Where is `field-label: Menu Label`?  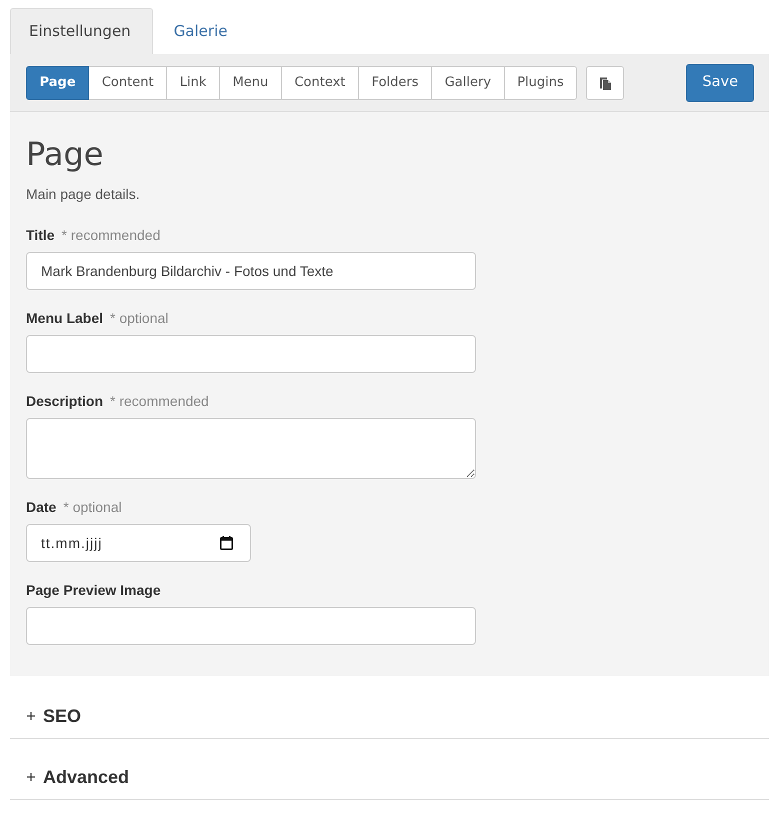
field-label: Menu Label is located at coordinates (65, 318).